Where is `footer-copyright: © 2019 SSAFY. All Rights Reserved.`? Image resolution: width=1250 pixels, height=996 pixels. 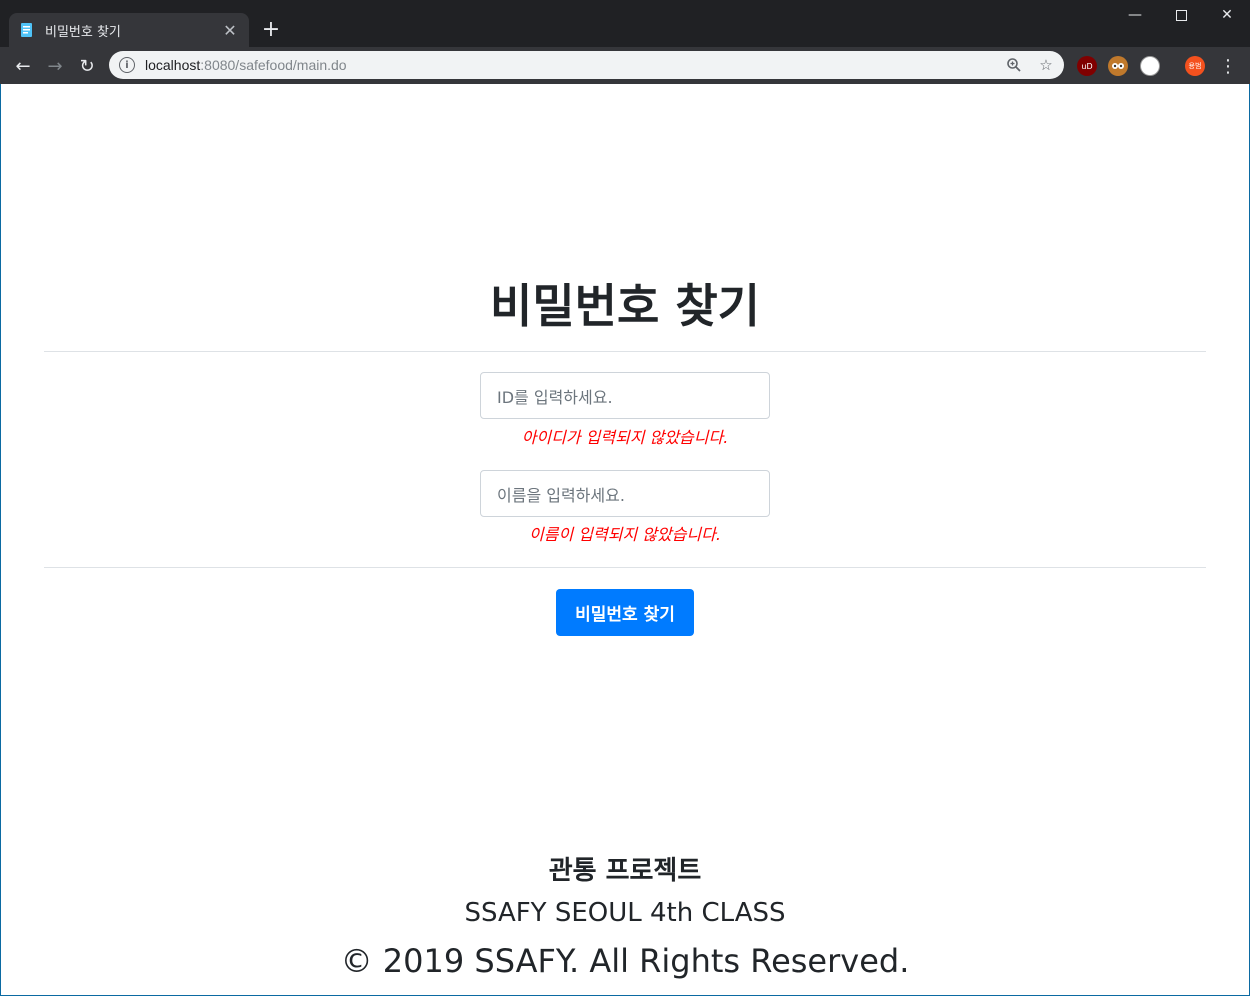
footer-copyright: © 2019 SSAFY. All Rights Reserved. is located at coordinates (625, 961).